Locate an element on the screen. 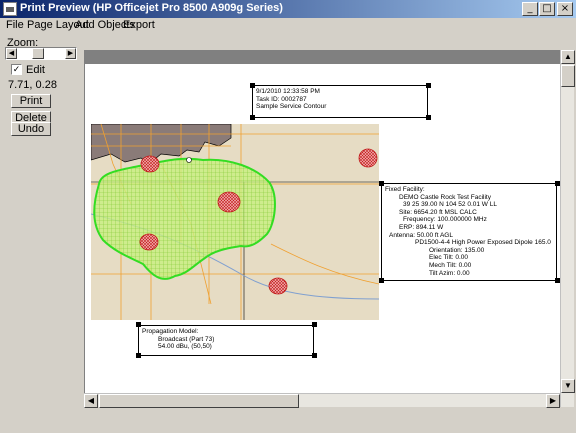 The height and width of the screenshot is (433, 576). propagation-line: 54.00 dBu, (50,50) is located at coordinates (185, 347).